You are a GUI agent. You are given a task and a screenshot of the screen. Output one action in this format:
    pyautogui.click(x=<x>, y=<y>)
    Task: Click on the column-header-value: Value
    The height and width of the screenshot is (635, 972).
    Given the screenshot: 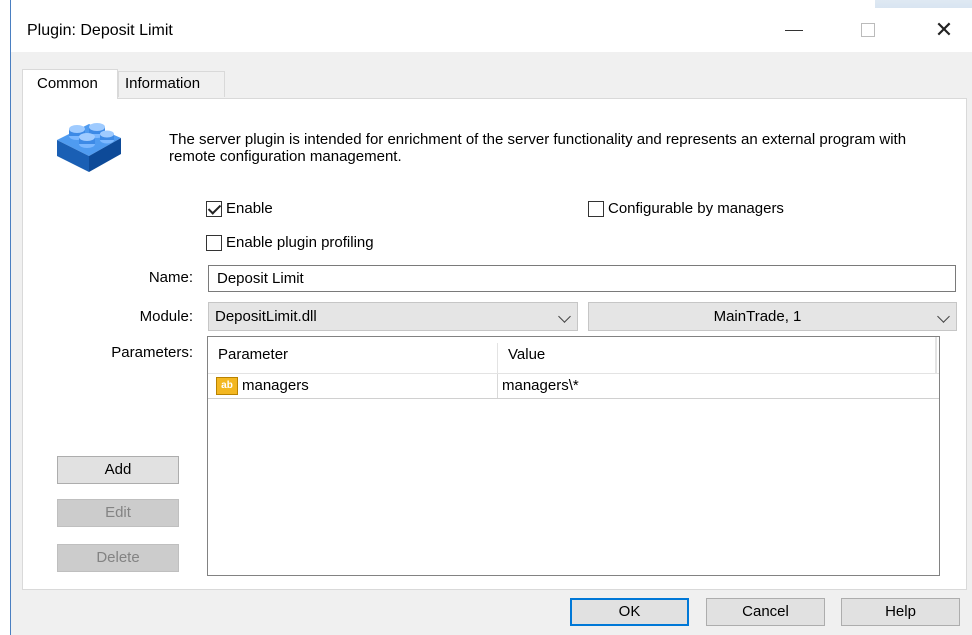 What is the action you would take?
    pyautogui.click(x=716, y=355)
    